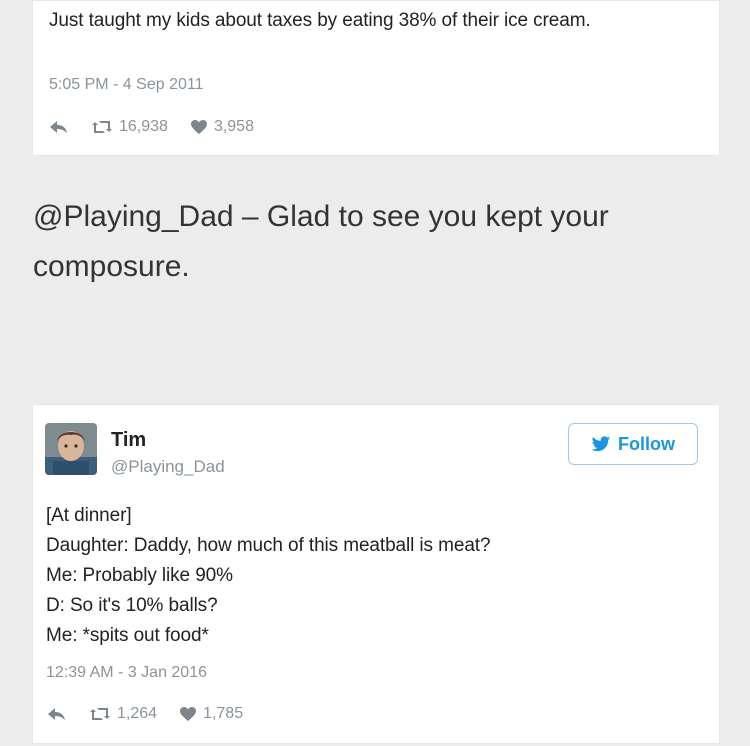 The width and height of the screenshot is (750, 746). I want to click on like-button: 3,958, so click(222, 127).